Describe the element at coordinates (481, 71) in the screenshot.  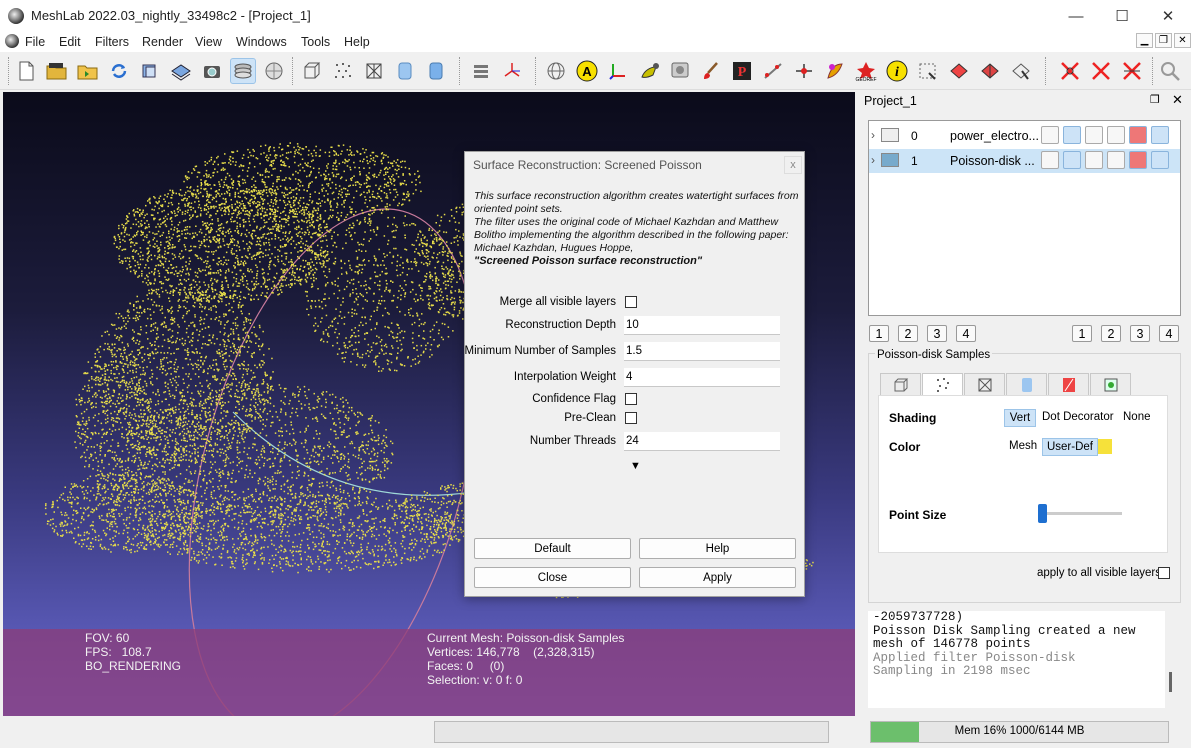
I see `layer-stack-icon` at that location.